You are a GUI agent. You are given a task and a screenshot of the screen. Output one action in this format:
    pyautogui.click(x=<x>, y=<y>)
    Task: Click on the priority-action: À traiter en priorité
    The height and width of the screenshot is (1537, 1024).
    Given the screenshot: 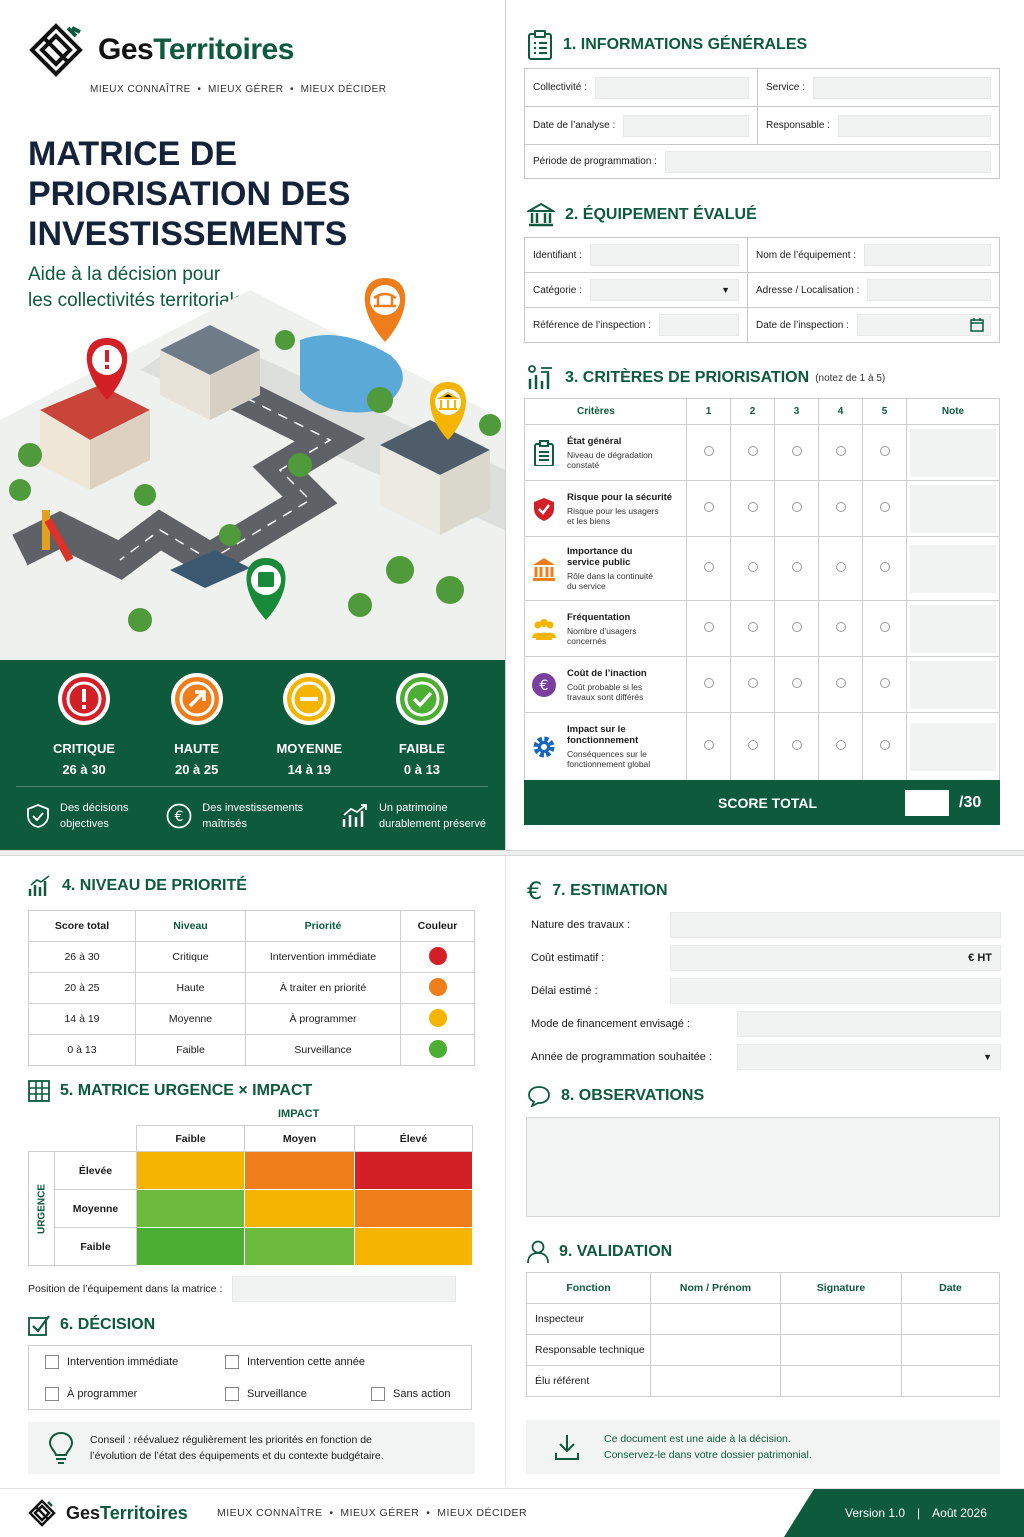 What is the action you would take?
    pyautogui.click(x=323, y=988)
    